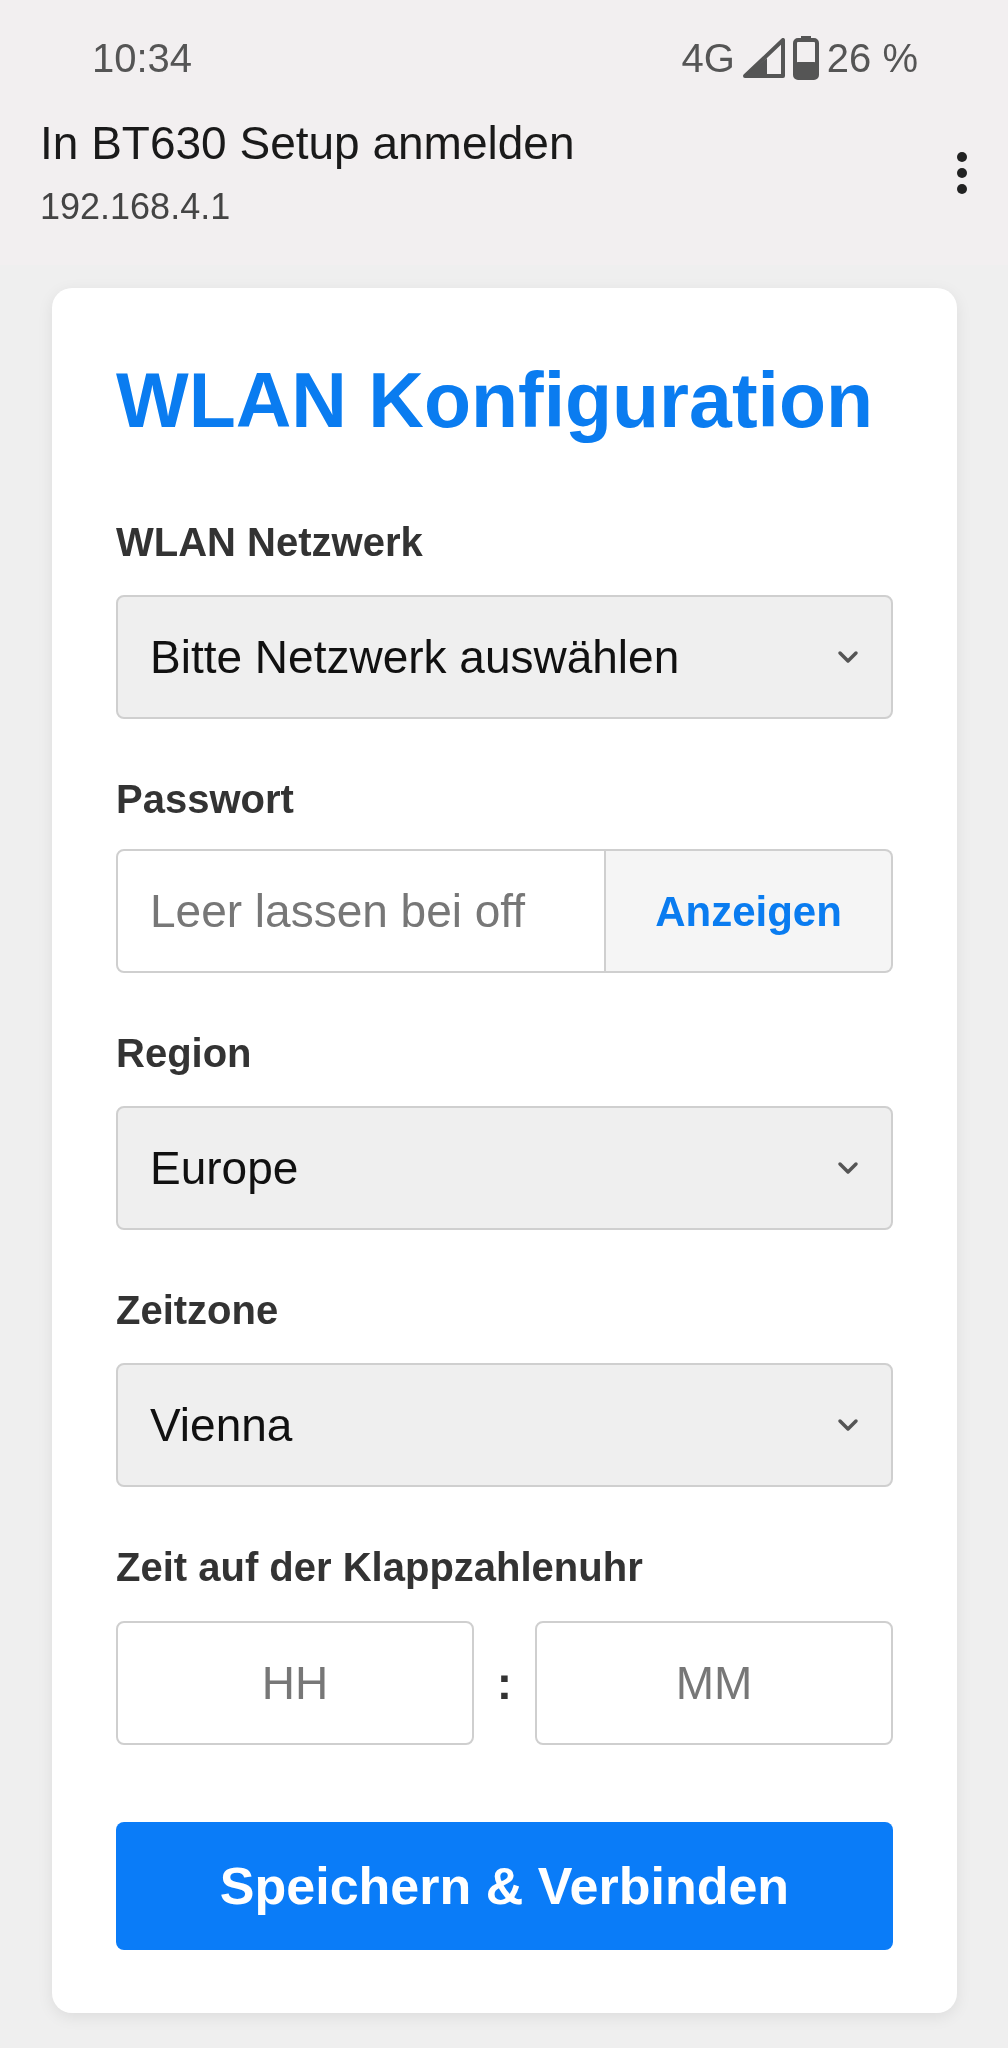 This screenshot has width=1008, height=2048. What do you see at coordinates (307, 143) in the screenshot?
I see `page-title: In BT630 Setup anmelden` at bounding box center [307, 143].